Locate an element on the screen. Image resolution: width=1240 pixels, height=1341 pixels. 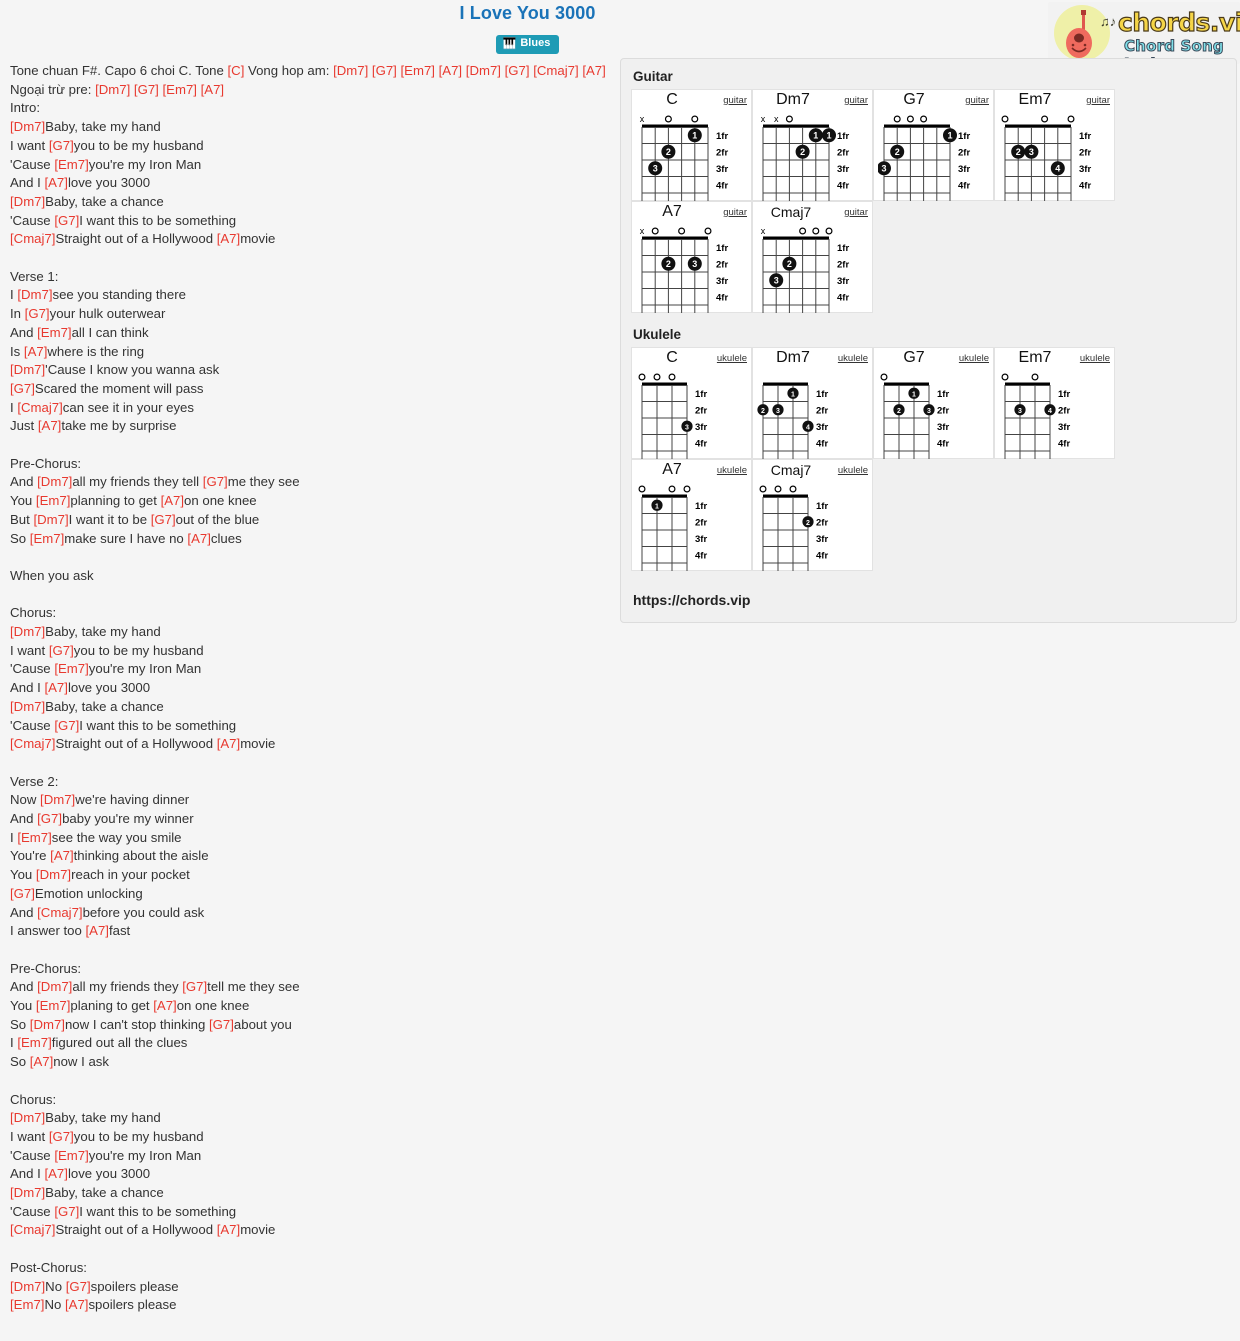
chord-diagram-ukulele-cmaj7: Cmaj7 ukulele 2 1fr 2fr 3fr 4fr is located at coordinates (812, 515).